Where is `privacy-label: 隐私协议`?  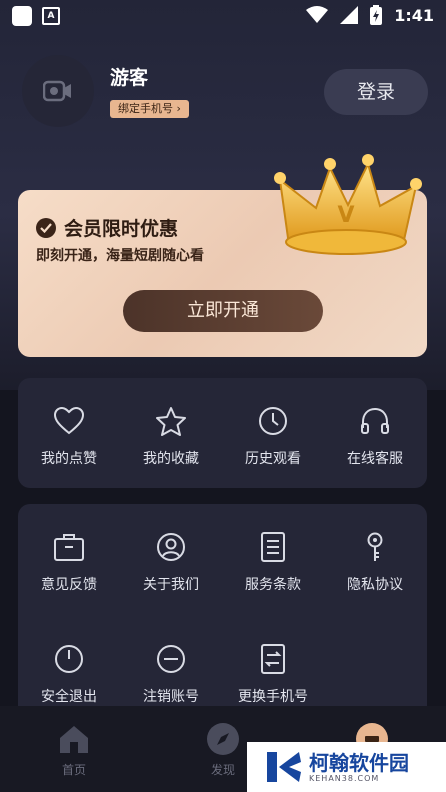 privacy-label: 隐私协议 is located at coordinates (375, 585).